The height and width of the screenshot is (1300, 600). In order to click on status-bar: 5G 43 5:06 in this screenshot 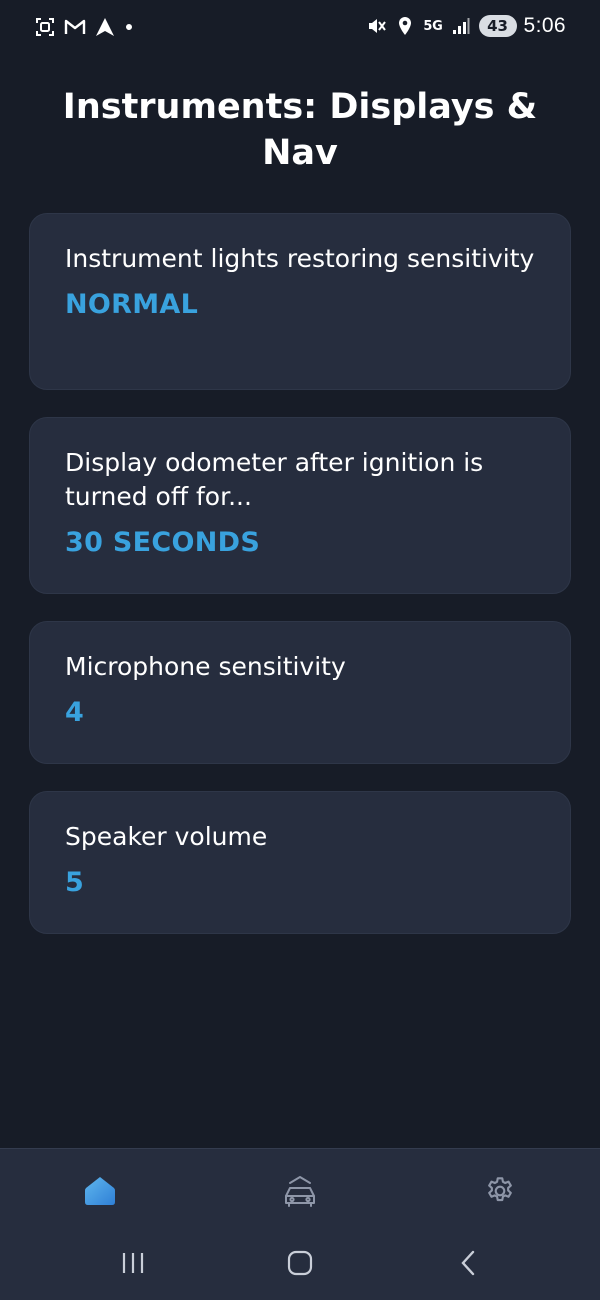, I will do `click(300, 28)`.